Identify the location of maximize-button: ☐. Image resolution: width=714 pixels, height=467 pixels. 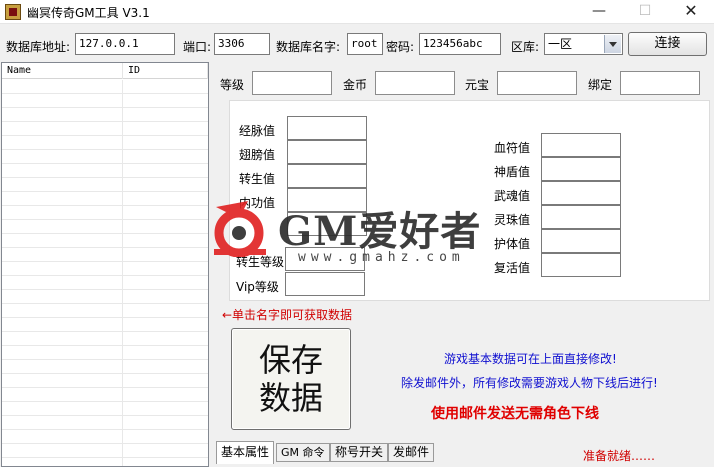
(645, 12).